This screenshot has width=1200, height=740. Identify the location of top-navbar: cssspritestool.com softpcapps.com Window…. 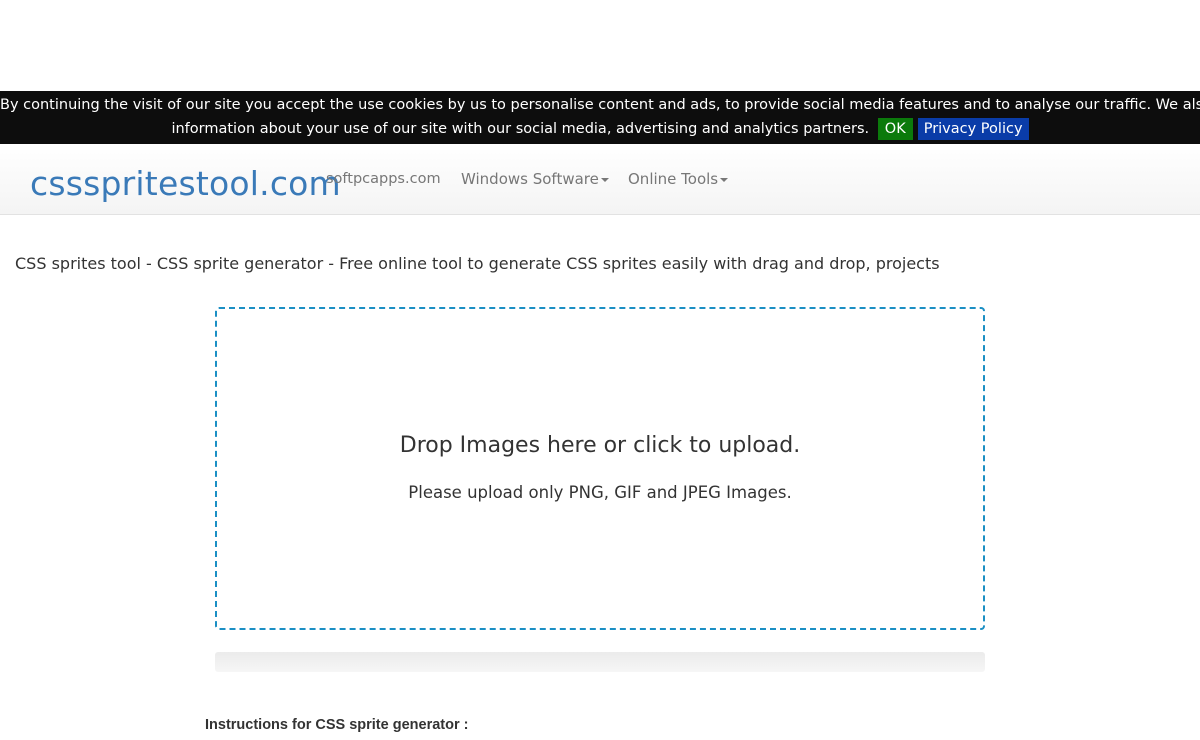
(600, 179).